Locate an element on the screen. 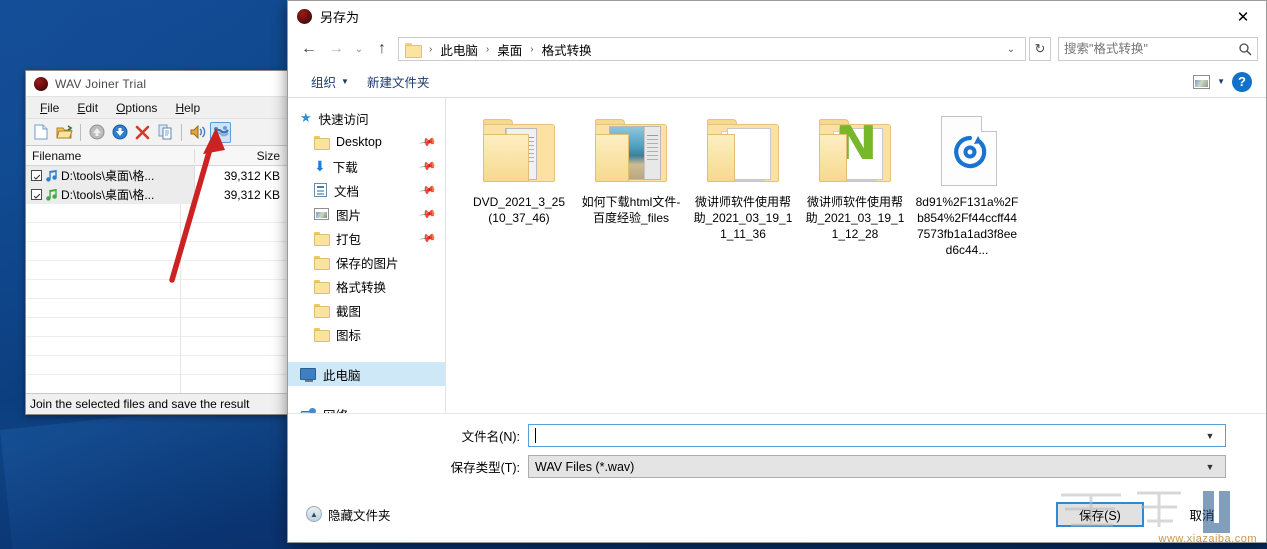  menu-help: Help is located at coordinates (187, 108).